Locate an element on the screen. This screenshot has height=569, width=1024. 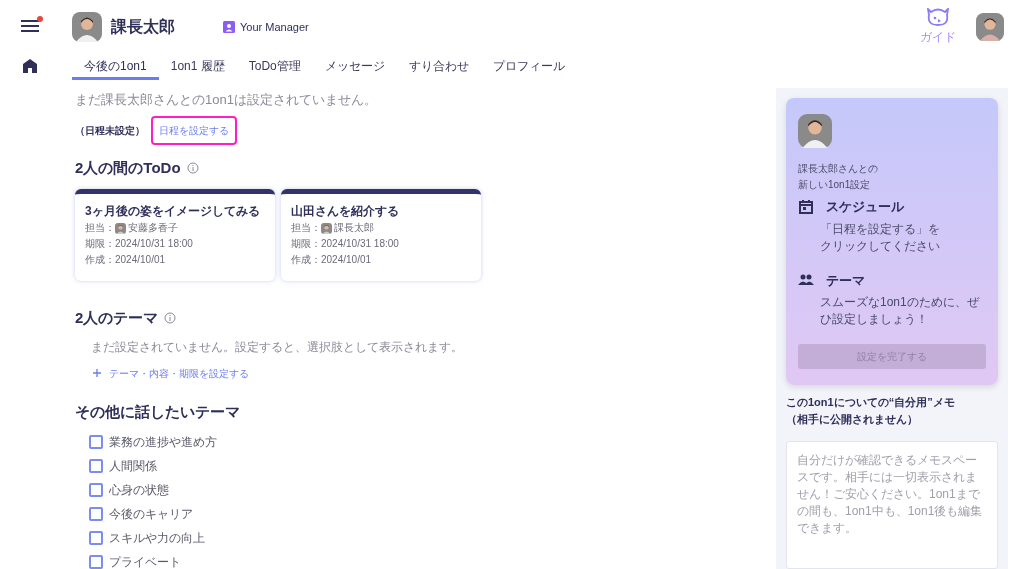
todo-card: 3ヶ月後の姿をイメージしてみる 担当： 安藤多香子 期限：2024/10/31 18:00 作成：2024/10/01 is located at coordinates (175, 235).